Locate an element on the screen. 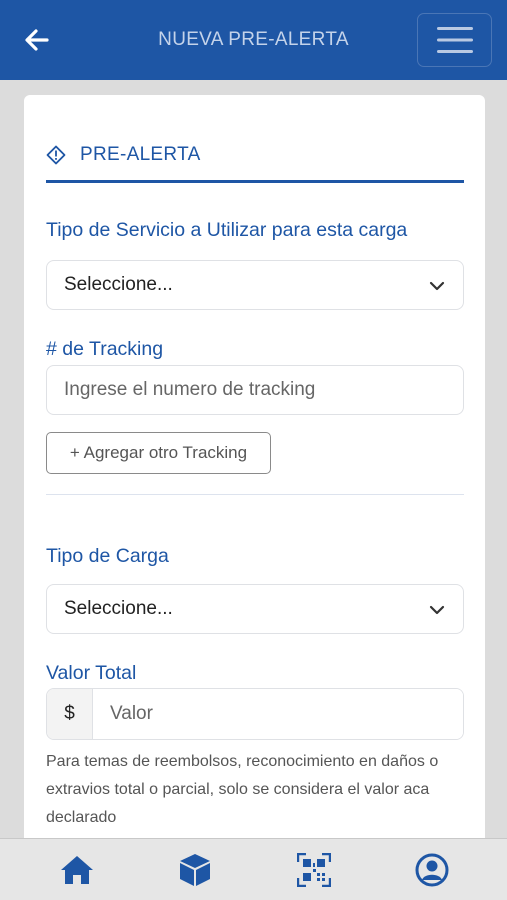 This screenshot has height=900, width=507. tracking-input is located at coordinates (255, 390).